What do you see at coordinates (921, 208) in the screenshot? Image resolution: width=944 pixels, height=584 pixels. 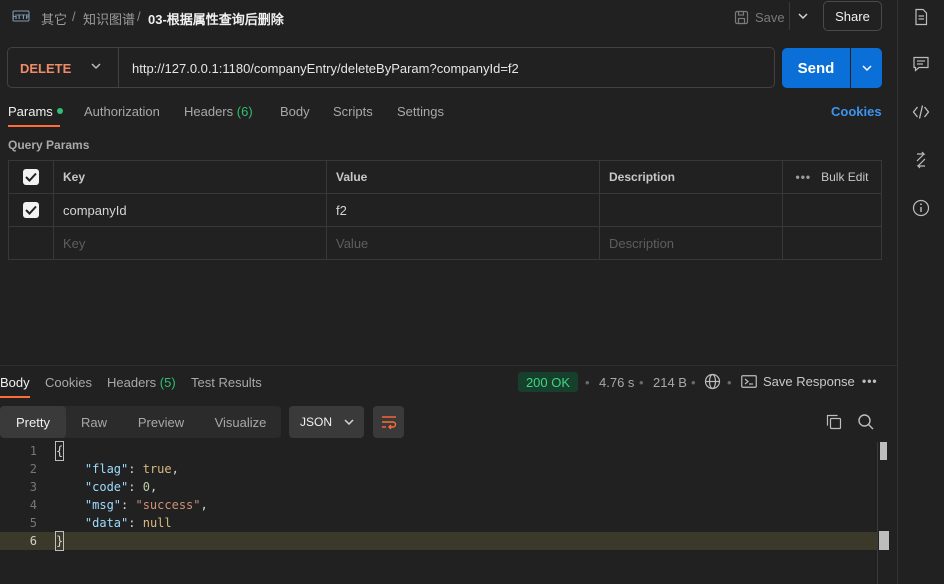 I see `info-icon` at bounding box center [921, 208].